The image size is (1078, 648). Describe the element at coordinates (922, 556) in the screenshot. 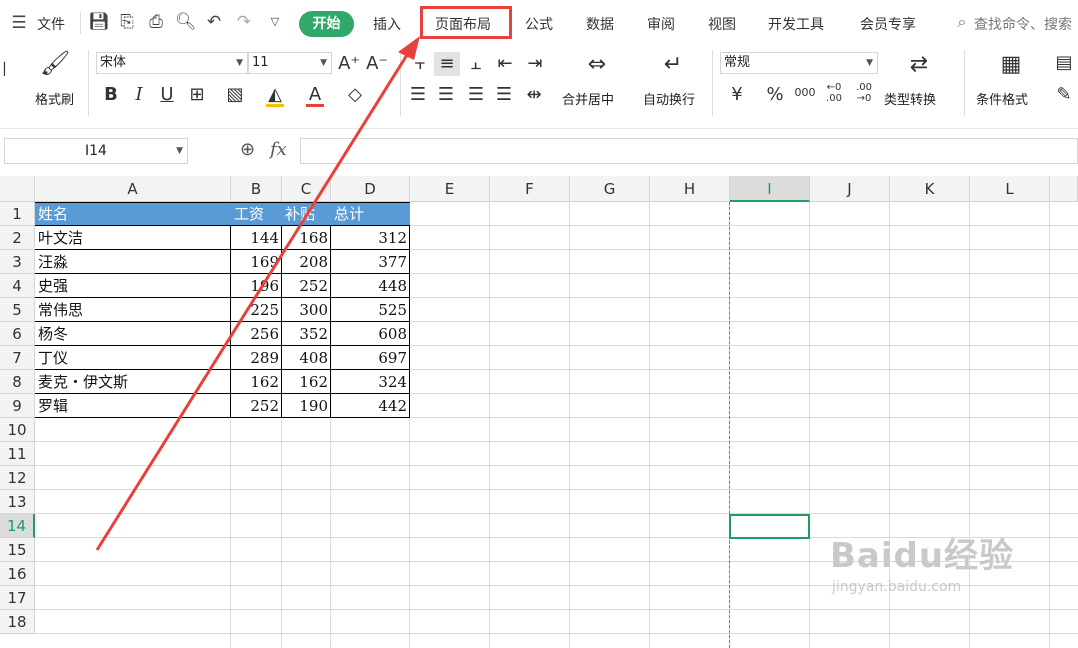

I see `watermark-brand: Baidu经验` at that location.